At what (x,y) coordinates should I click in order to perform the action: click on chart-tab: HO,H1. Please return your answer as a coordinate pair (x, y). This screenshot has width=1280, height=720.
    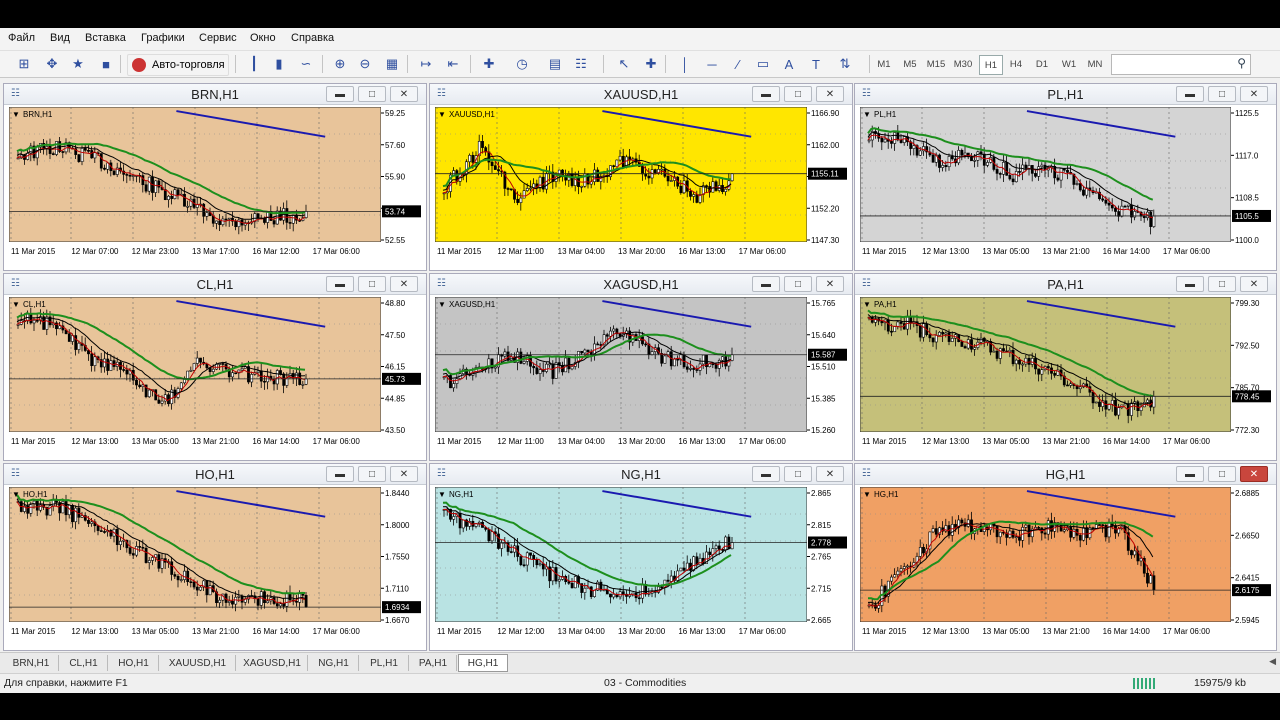
    Looking at the image, I should click on (134, 663).